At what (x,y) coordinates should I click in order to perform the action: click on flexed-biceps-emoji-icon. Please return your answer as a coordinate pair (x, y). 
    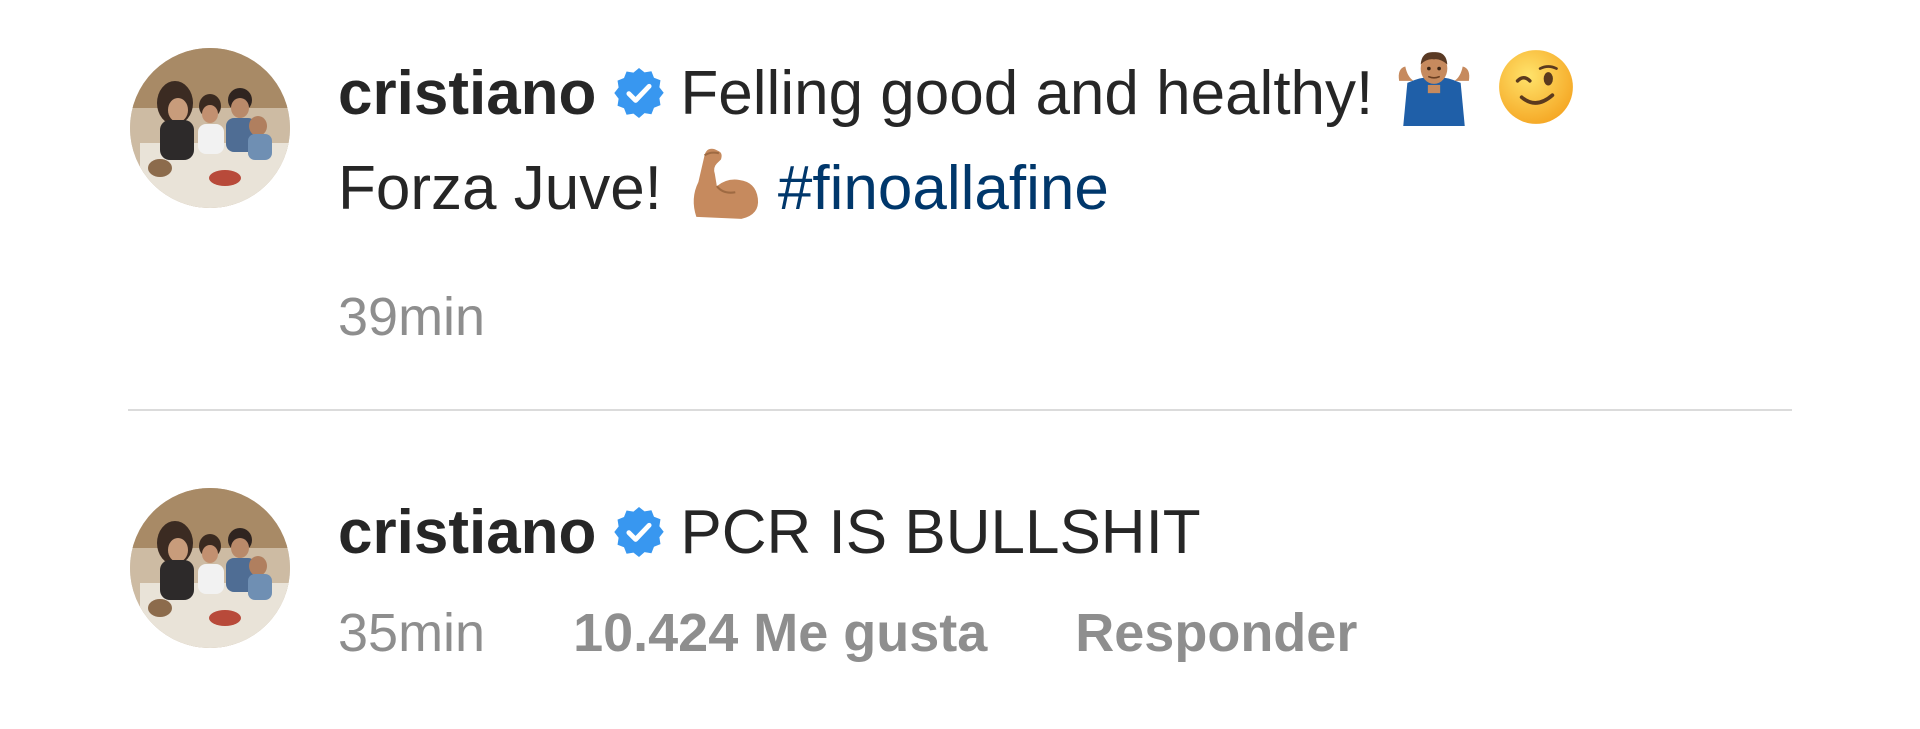
    Looking at the image, I should click on (723, 182).